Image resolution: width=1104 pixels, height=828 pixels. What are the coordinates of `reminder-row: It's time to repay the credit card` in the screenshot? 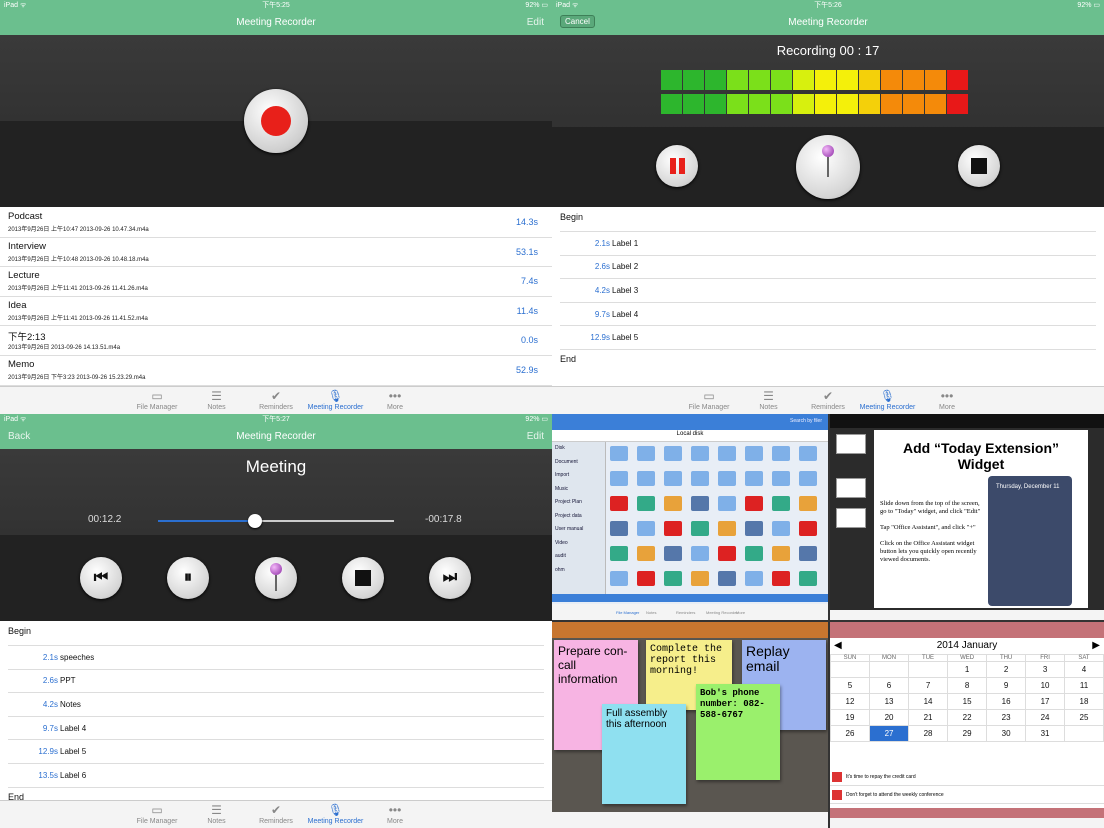 It's located at (967, 777).